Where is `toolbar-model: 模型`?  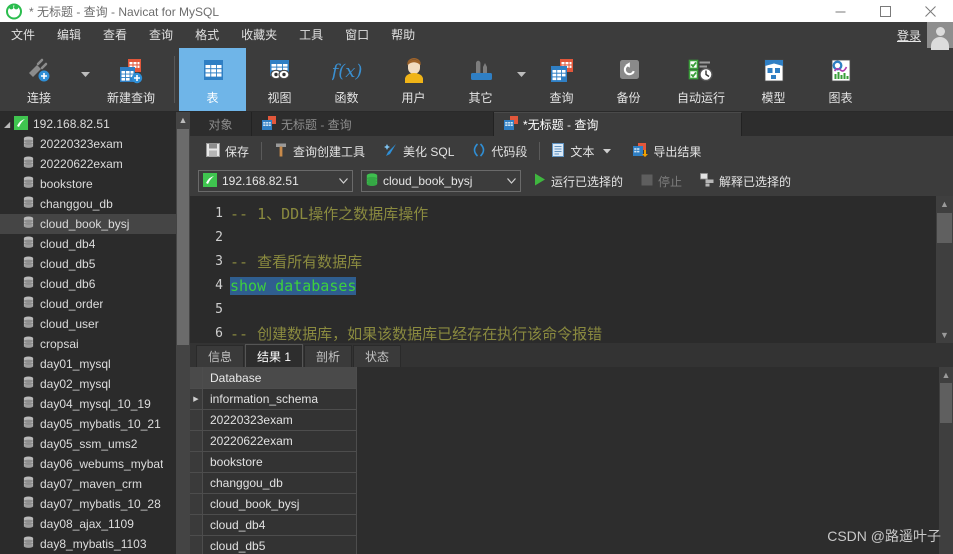
toolbar-model: 模型 is located at coordinates (773, 79).